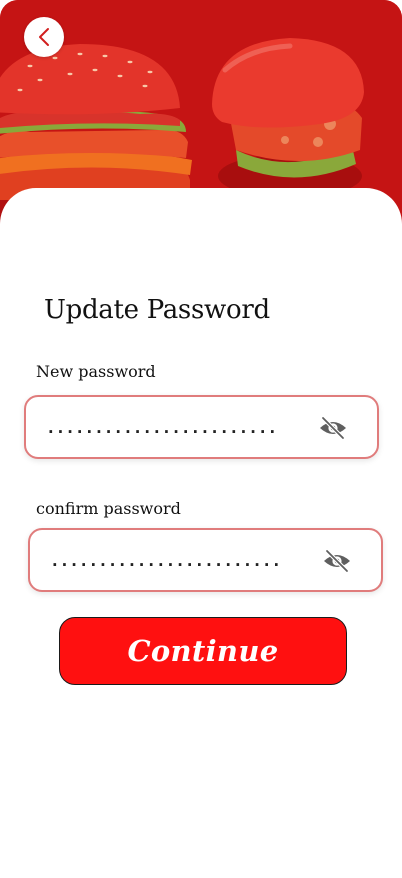 Image resolution: width=402 pixels, height=878 pixels. I want to click on confirm-password-field, so click(205, 560).